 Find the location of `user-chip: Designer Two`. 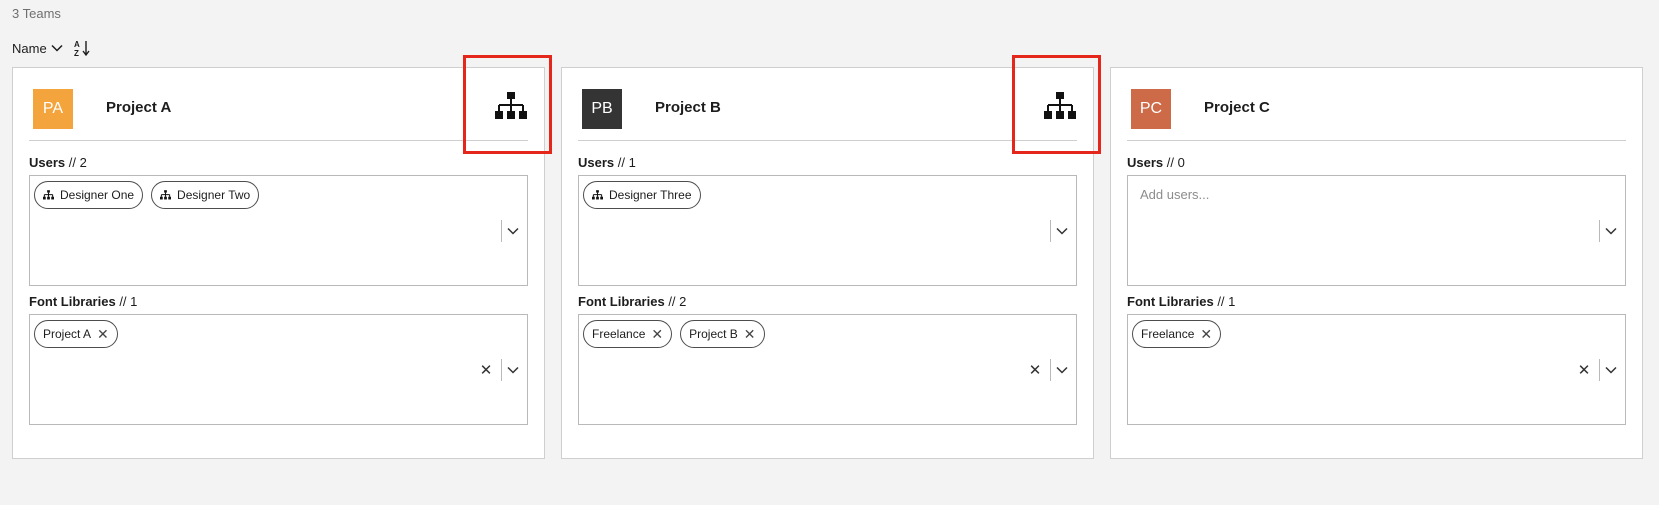

user-chip: Designer Two is located at coordinates (205, 195).